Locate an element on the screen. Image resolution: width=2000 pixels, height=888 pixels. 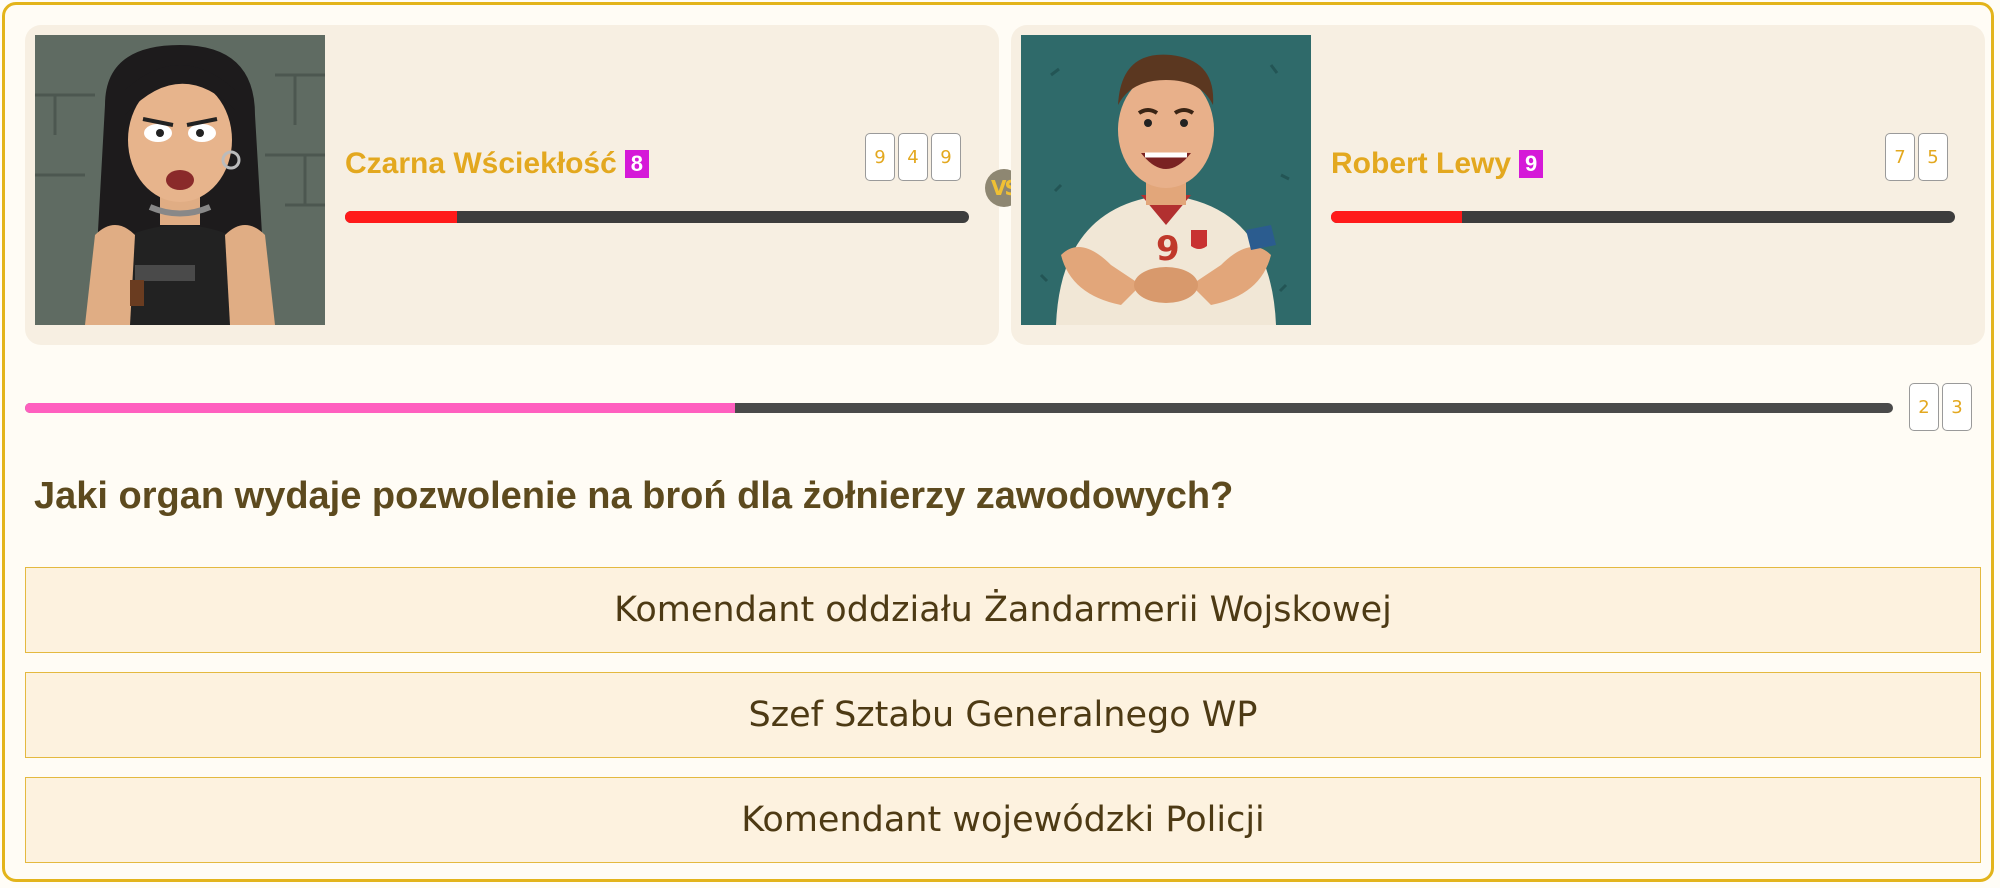
player1-scores: 9 4 9 is located at coordinates (913, 157).